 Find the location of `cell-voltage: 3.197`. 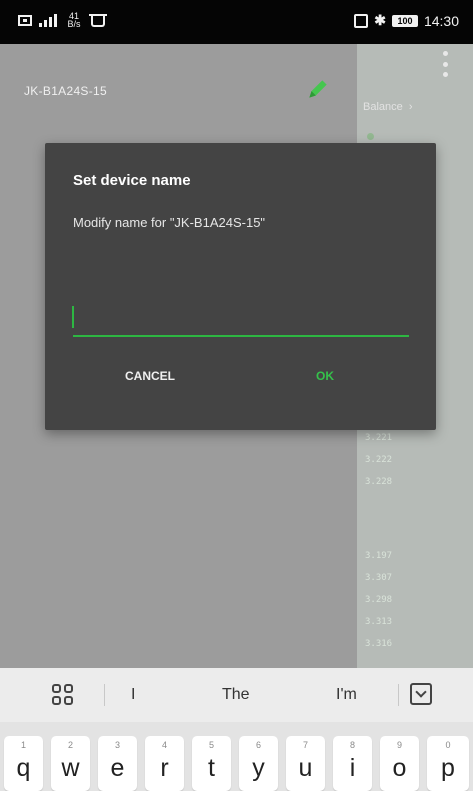

cell-voltage: 3.197 is located at coordinates (379, 556).